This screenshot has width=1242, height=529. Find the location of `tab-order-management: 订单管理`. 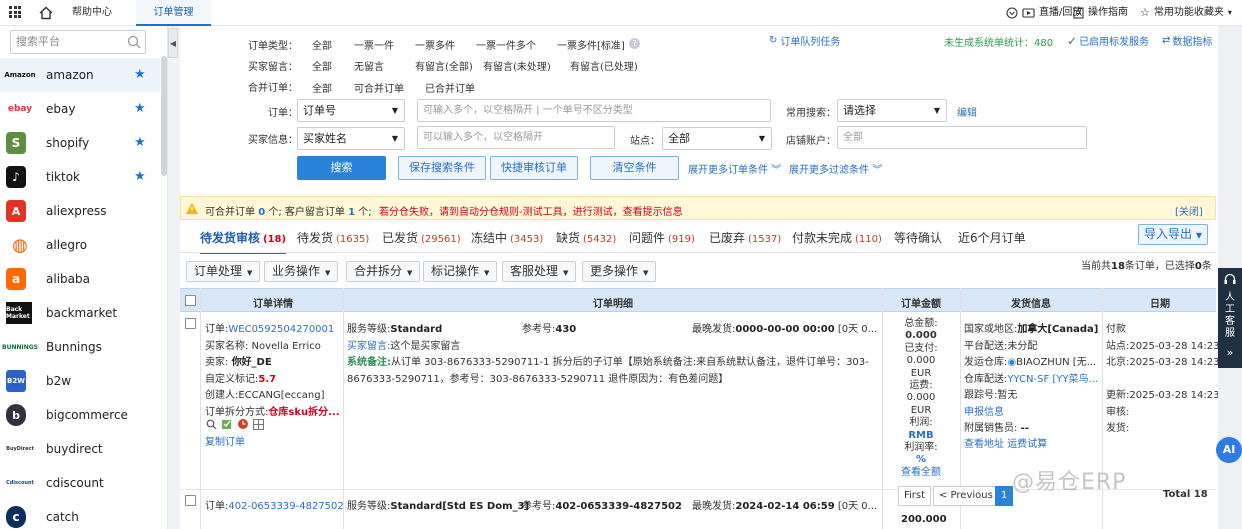

tab-order-management: 订单管理 is located at coordinates (173, 13).